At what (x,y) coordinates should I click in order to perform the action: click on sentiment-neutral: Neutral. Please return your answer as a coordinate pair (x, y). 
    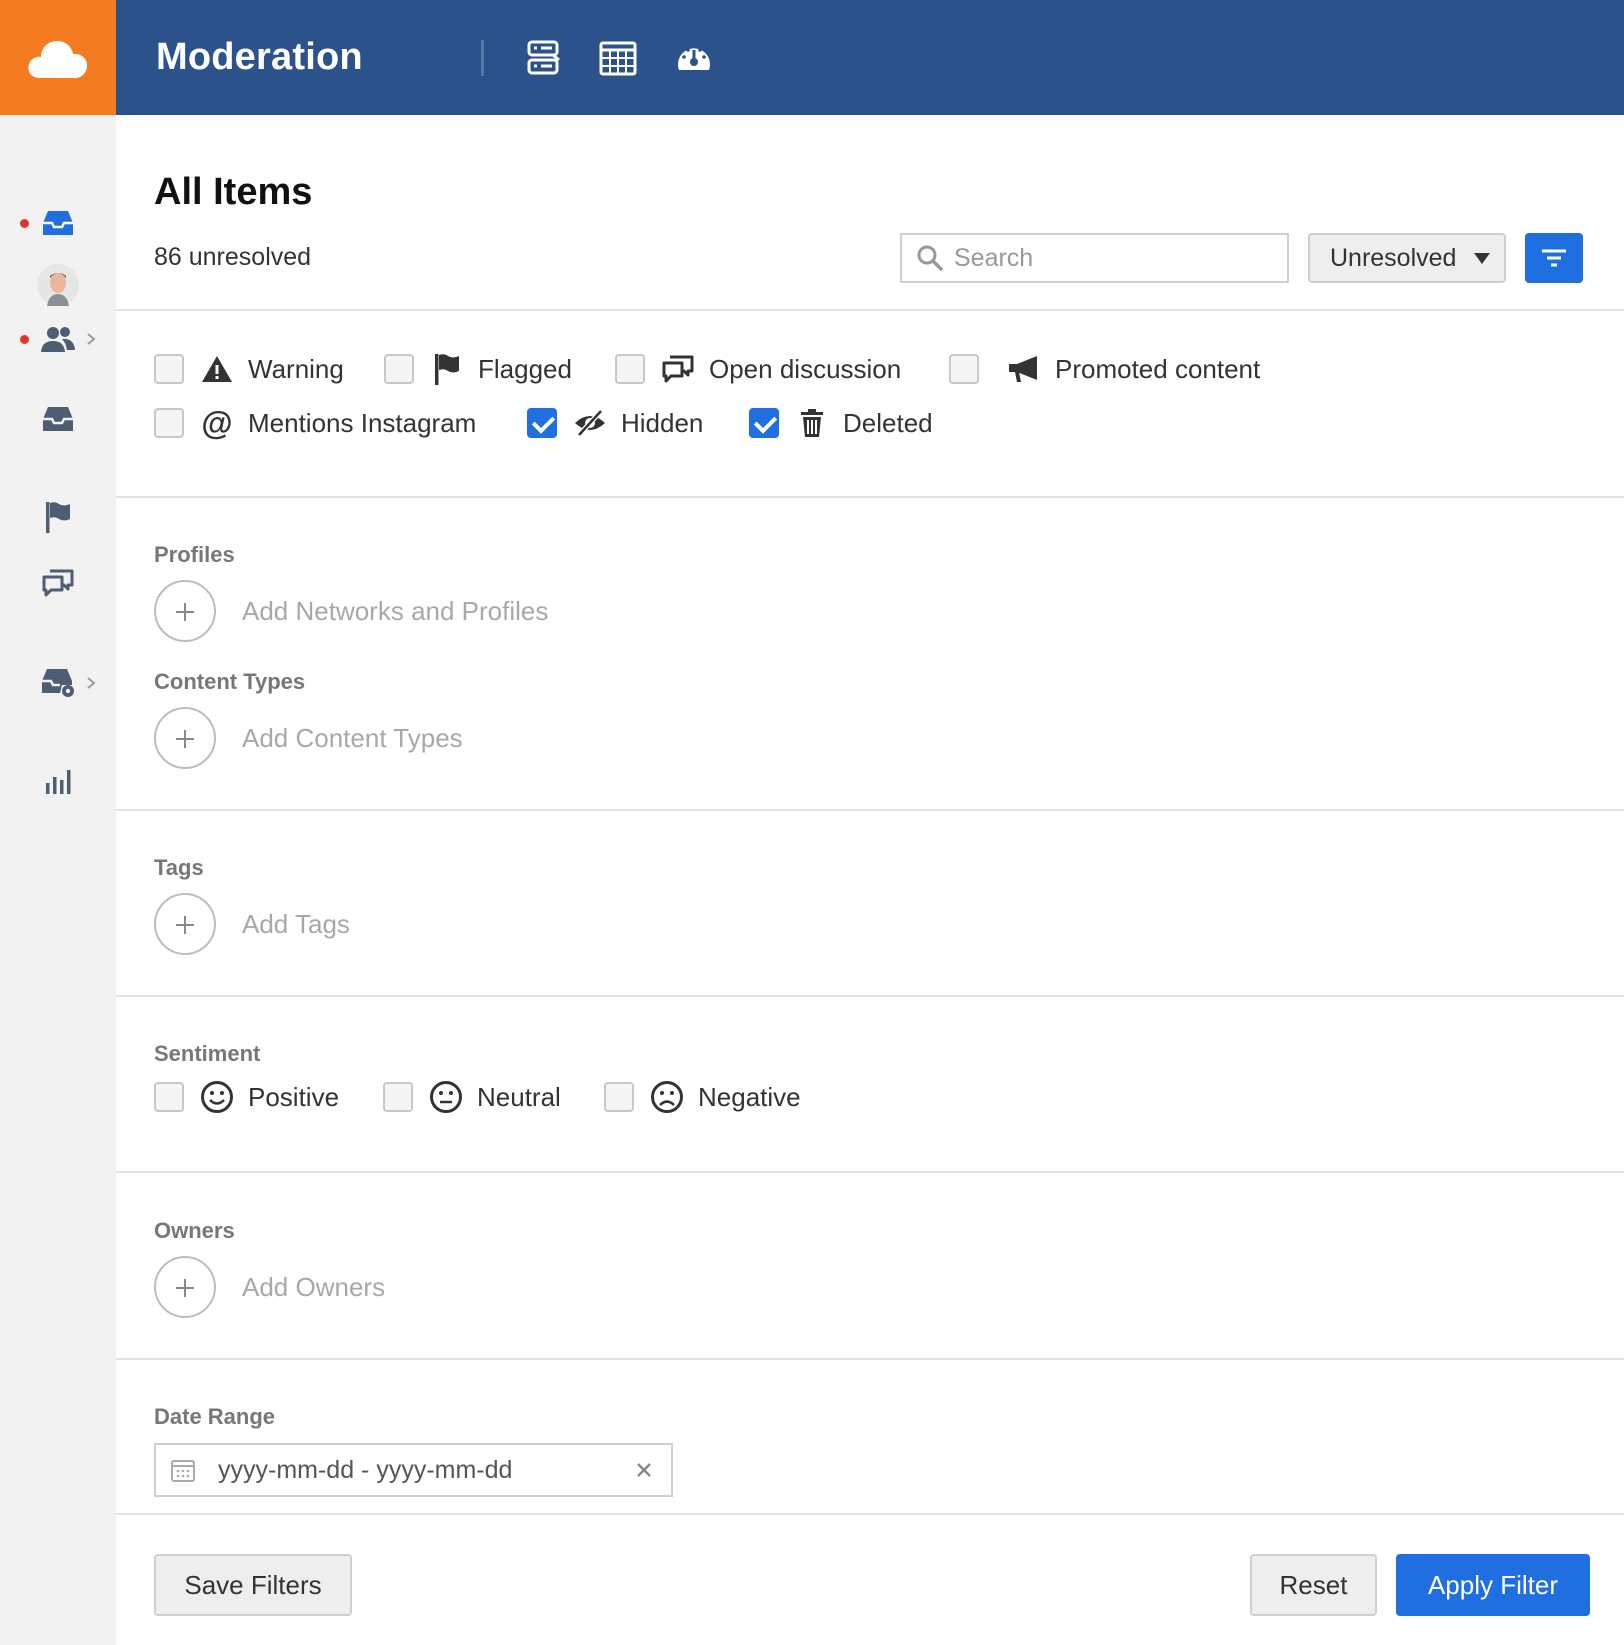
    Looking at the image, I should click on (472, 1097).